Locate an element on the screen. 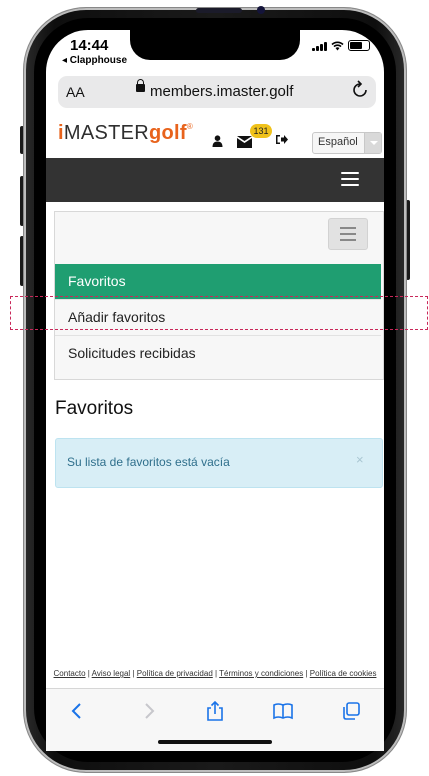 The image size is (429, 776). notch is located at coordinates (215, 45).